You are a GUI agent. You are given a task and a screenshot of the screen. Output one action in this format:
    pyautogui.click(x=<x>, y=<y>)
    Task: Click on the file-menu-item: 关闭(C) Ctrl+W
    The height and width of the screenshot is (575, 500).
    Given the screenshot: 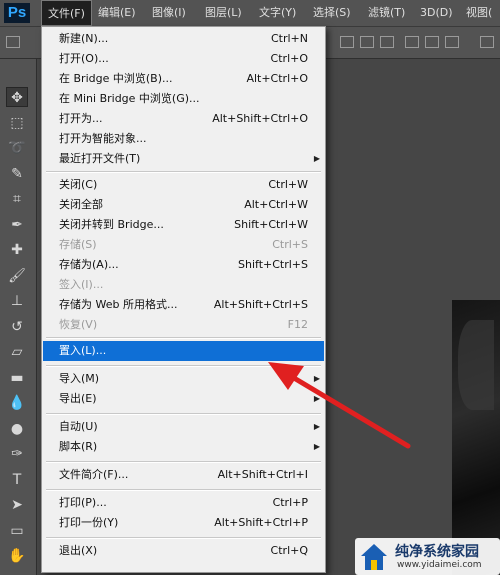 What is the action you would take?
    pyautogui.click(x=183, y=185)
    